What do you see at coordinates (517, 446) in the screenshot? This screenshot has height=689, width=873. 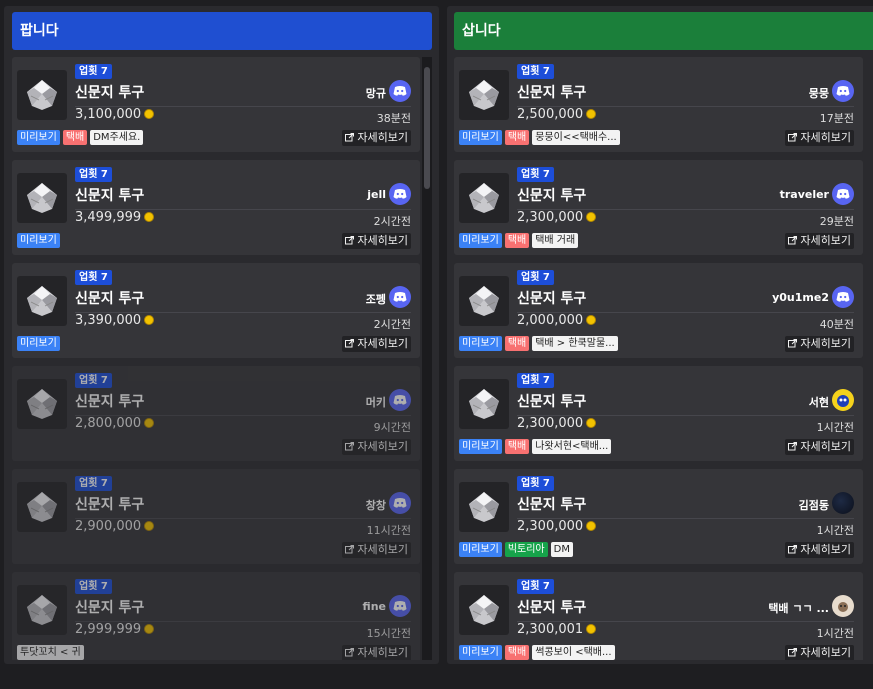 I see `delivery-tag: 택배` at bounding box center [517, 446].